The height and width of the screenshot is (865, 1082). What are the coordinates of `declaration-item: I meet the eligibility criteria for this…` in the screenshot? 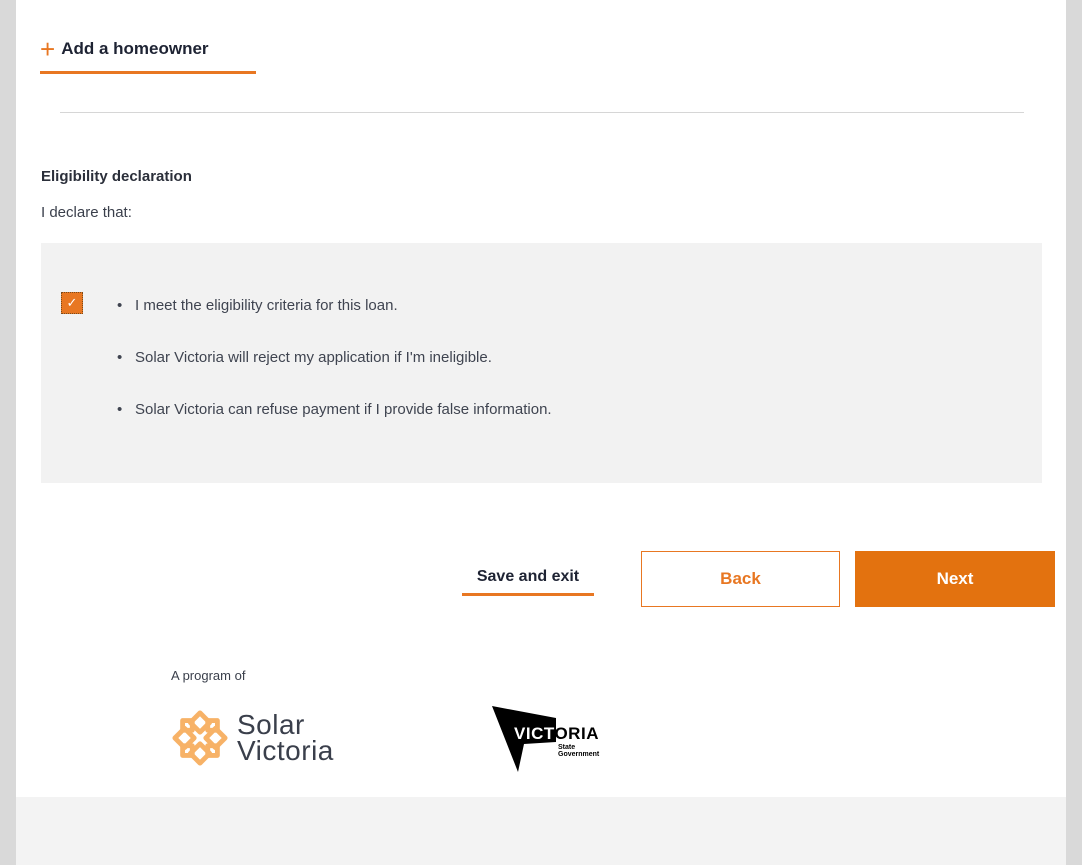 It's located at (334, 306).